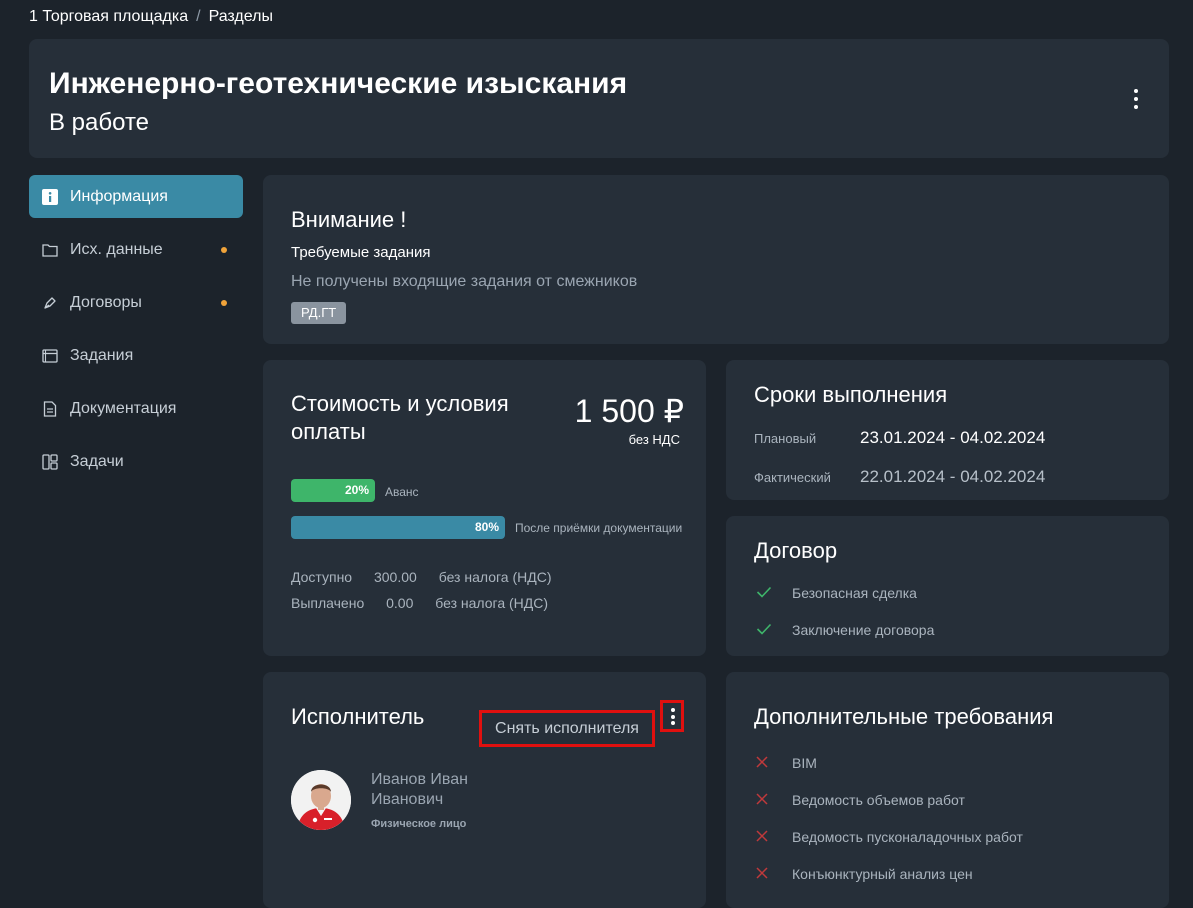 This screenshot has height=908, width=1193. What do you see at coordinates (358, 716) in the screenshot?
I see `executor-title: Исполнитель` at bounding box center [358, 716].